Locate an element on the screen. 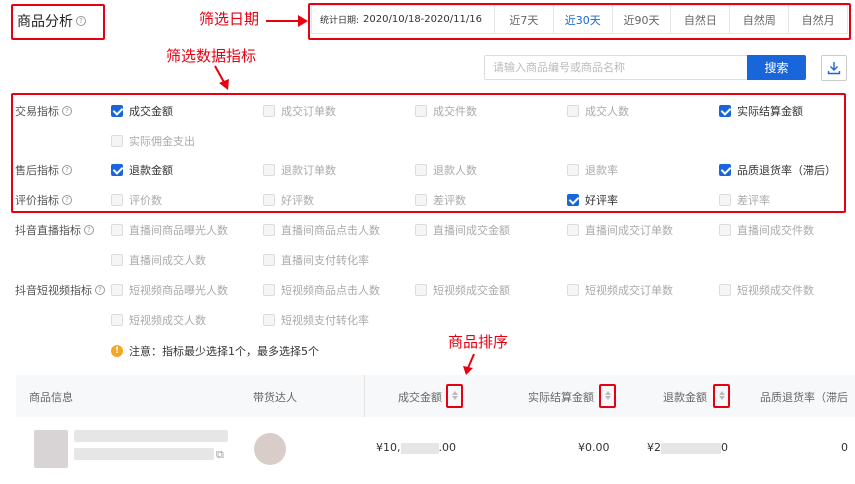 The width and height of the screenshot is (855, 484). cell-refund: ¥2 0 is located at coordinates (687, 447).